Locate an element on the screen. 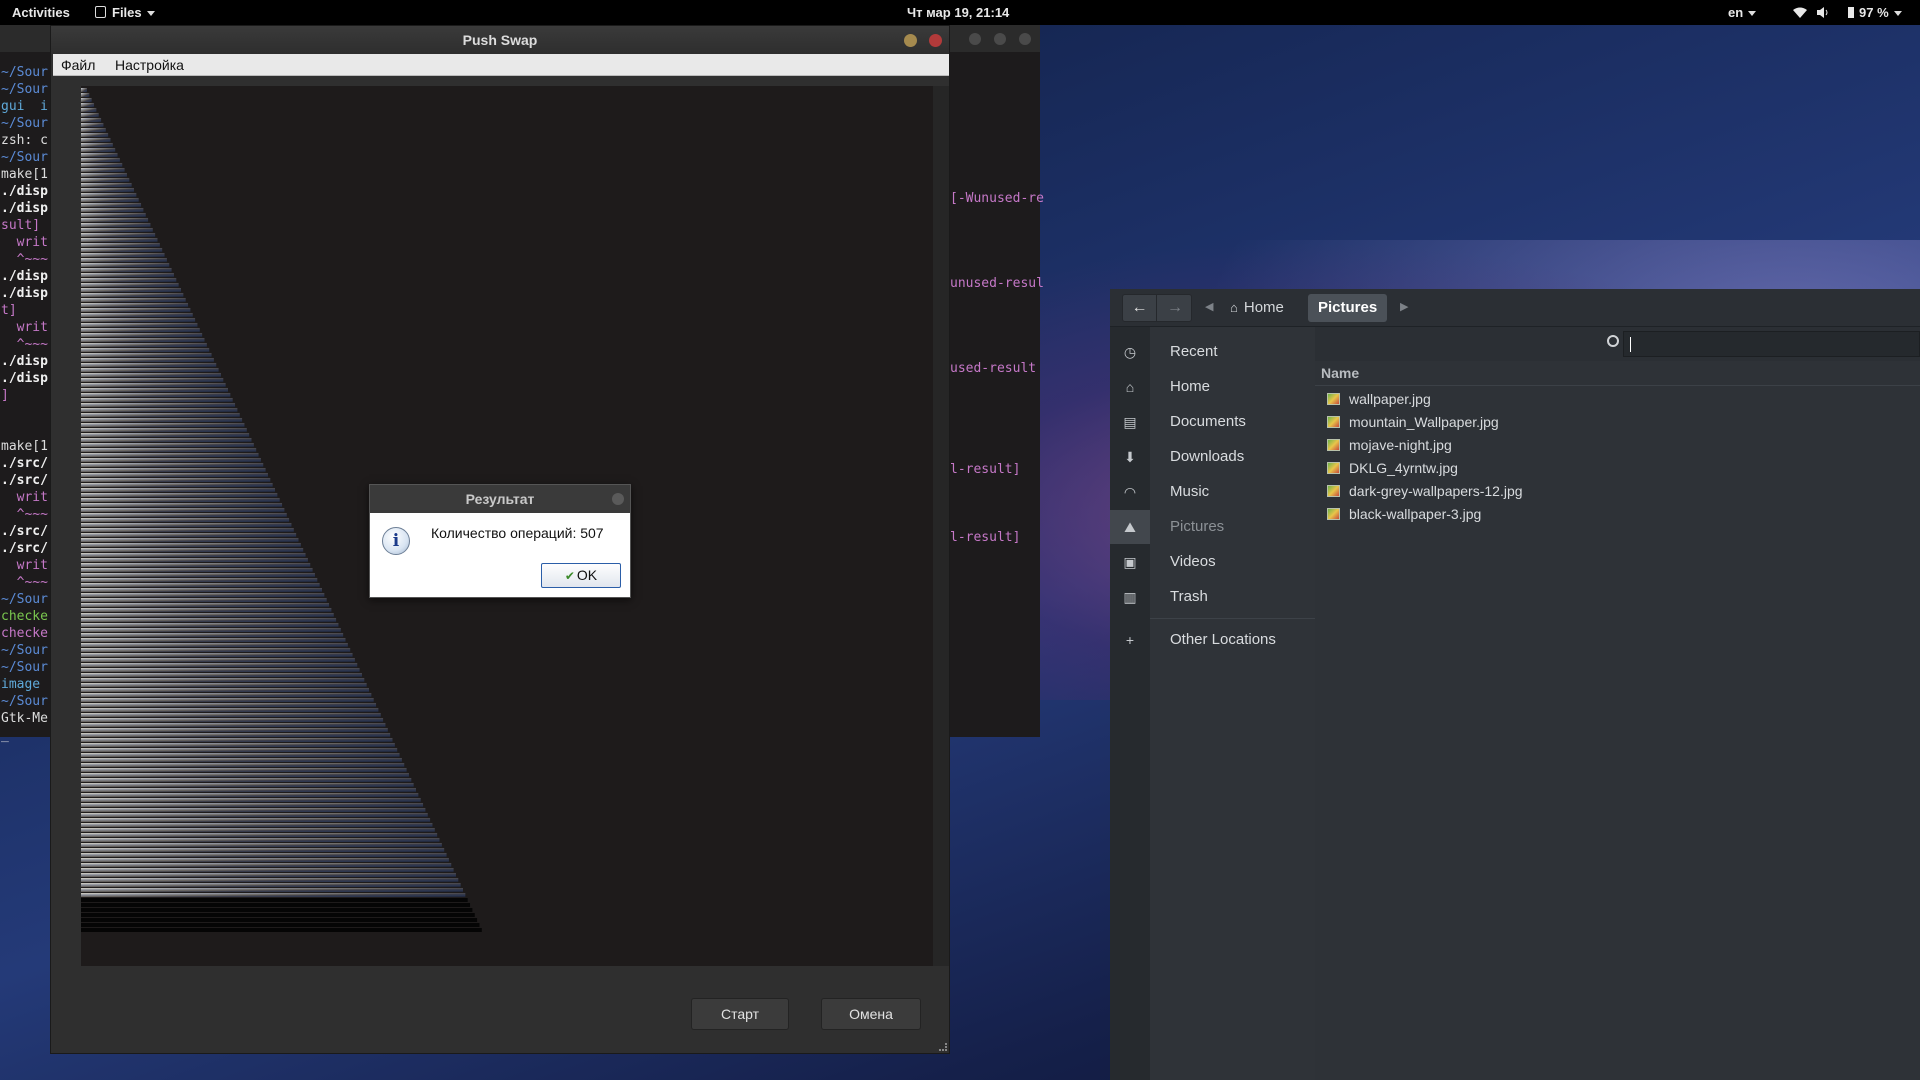 The width and height of the screenshot is (1920, 1080). battery-indicator: 97 % is located at coordinates (1875, 12).